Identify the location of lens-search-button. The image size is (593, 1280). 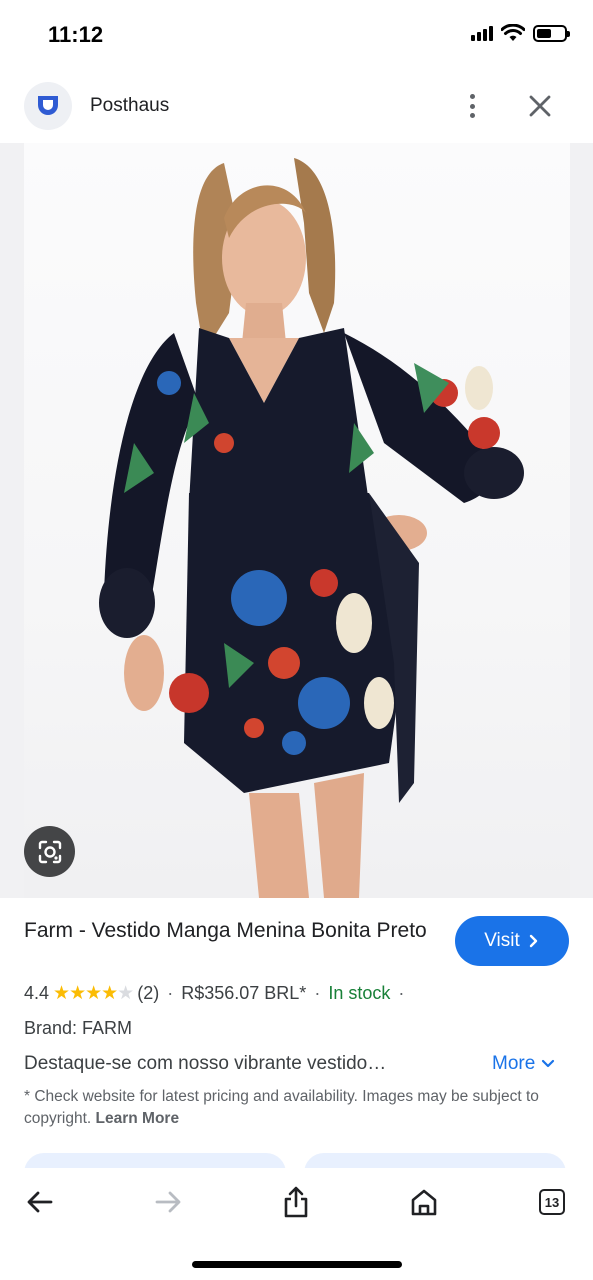
(49, 851).